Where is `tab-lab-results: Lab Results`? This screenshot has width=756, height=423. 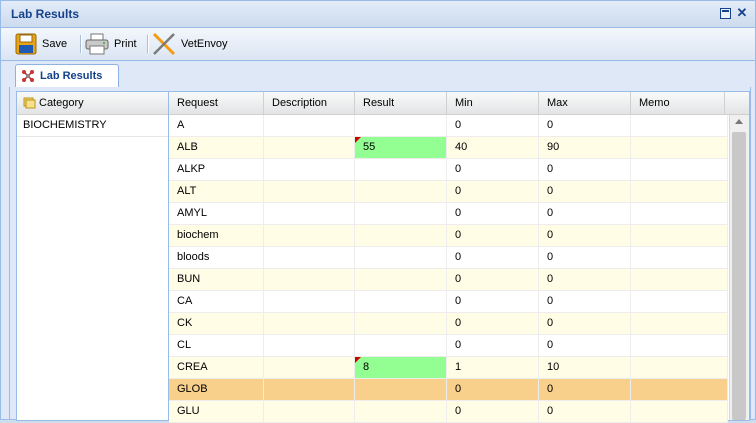
tab-lab-results: Lab Results is located at coordinates (67, 75).